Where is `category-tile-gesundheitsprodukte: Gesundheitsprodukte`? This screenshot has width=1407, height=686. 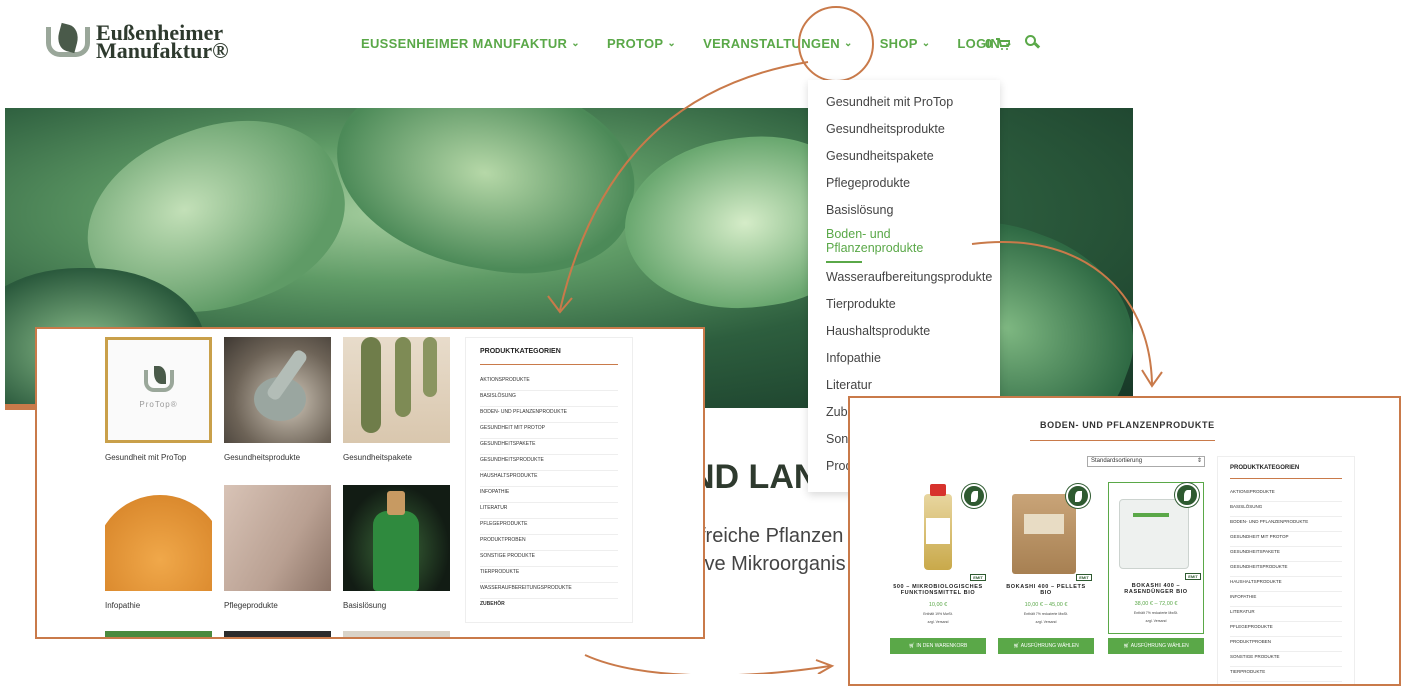
category-tile-gesundheitsprodukte: Gesundheitsprodukte is located at coordinates (277, 399).